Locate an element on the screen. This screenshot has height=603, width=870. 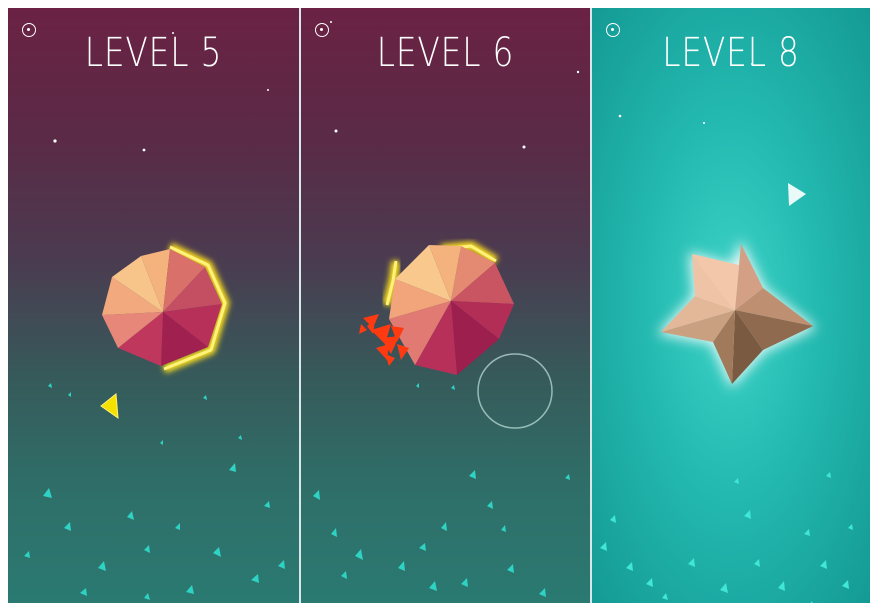
level-title: LEVEL 6 is located at coordinates (445, 53).